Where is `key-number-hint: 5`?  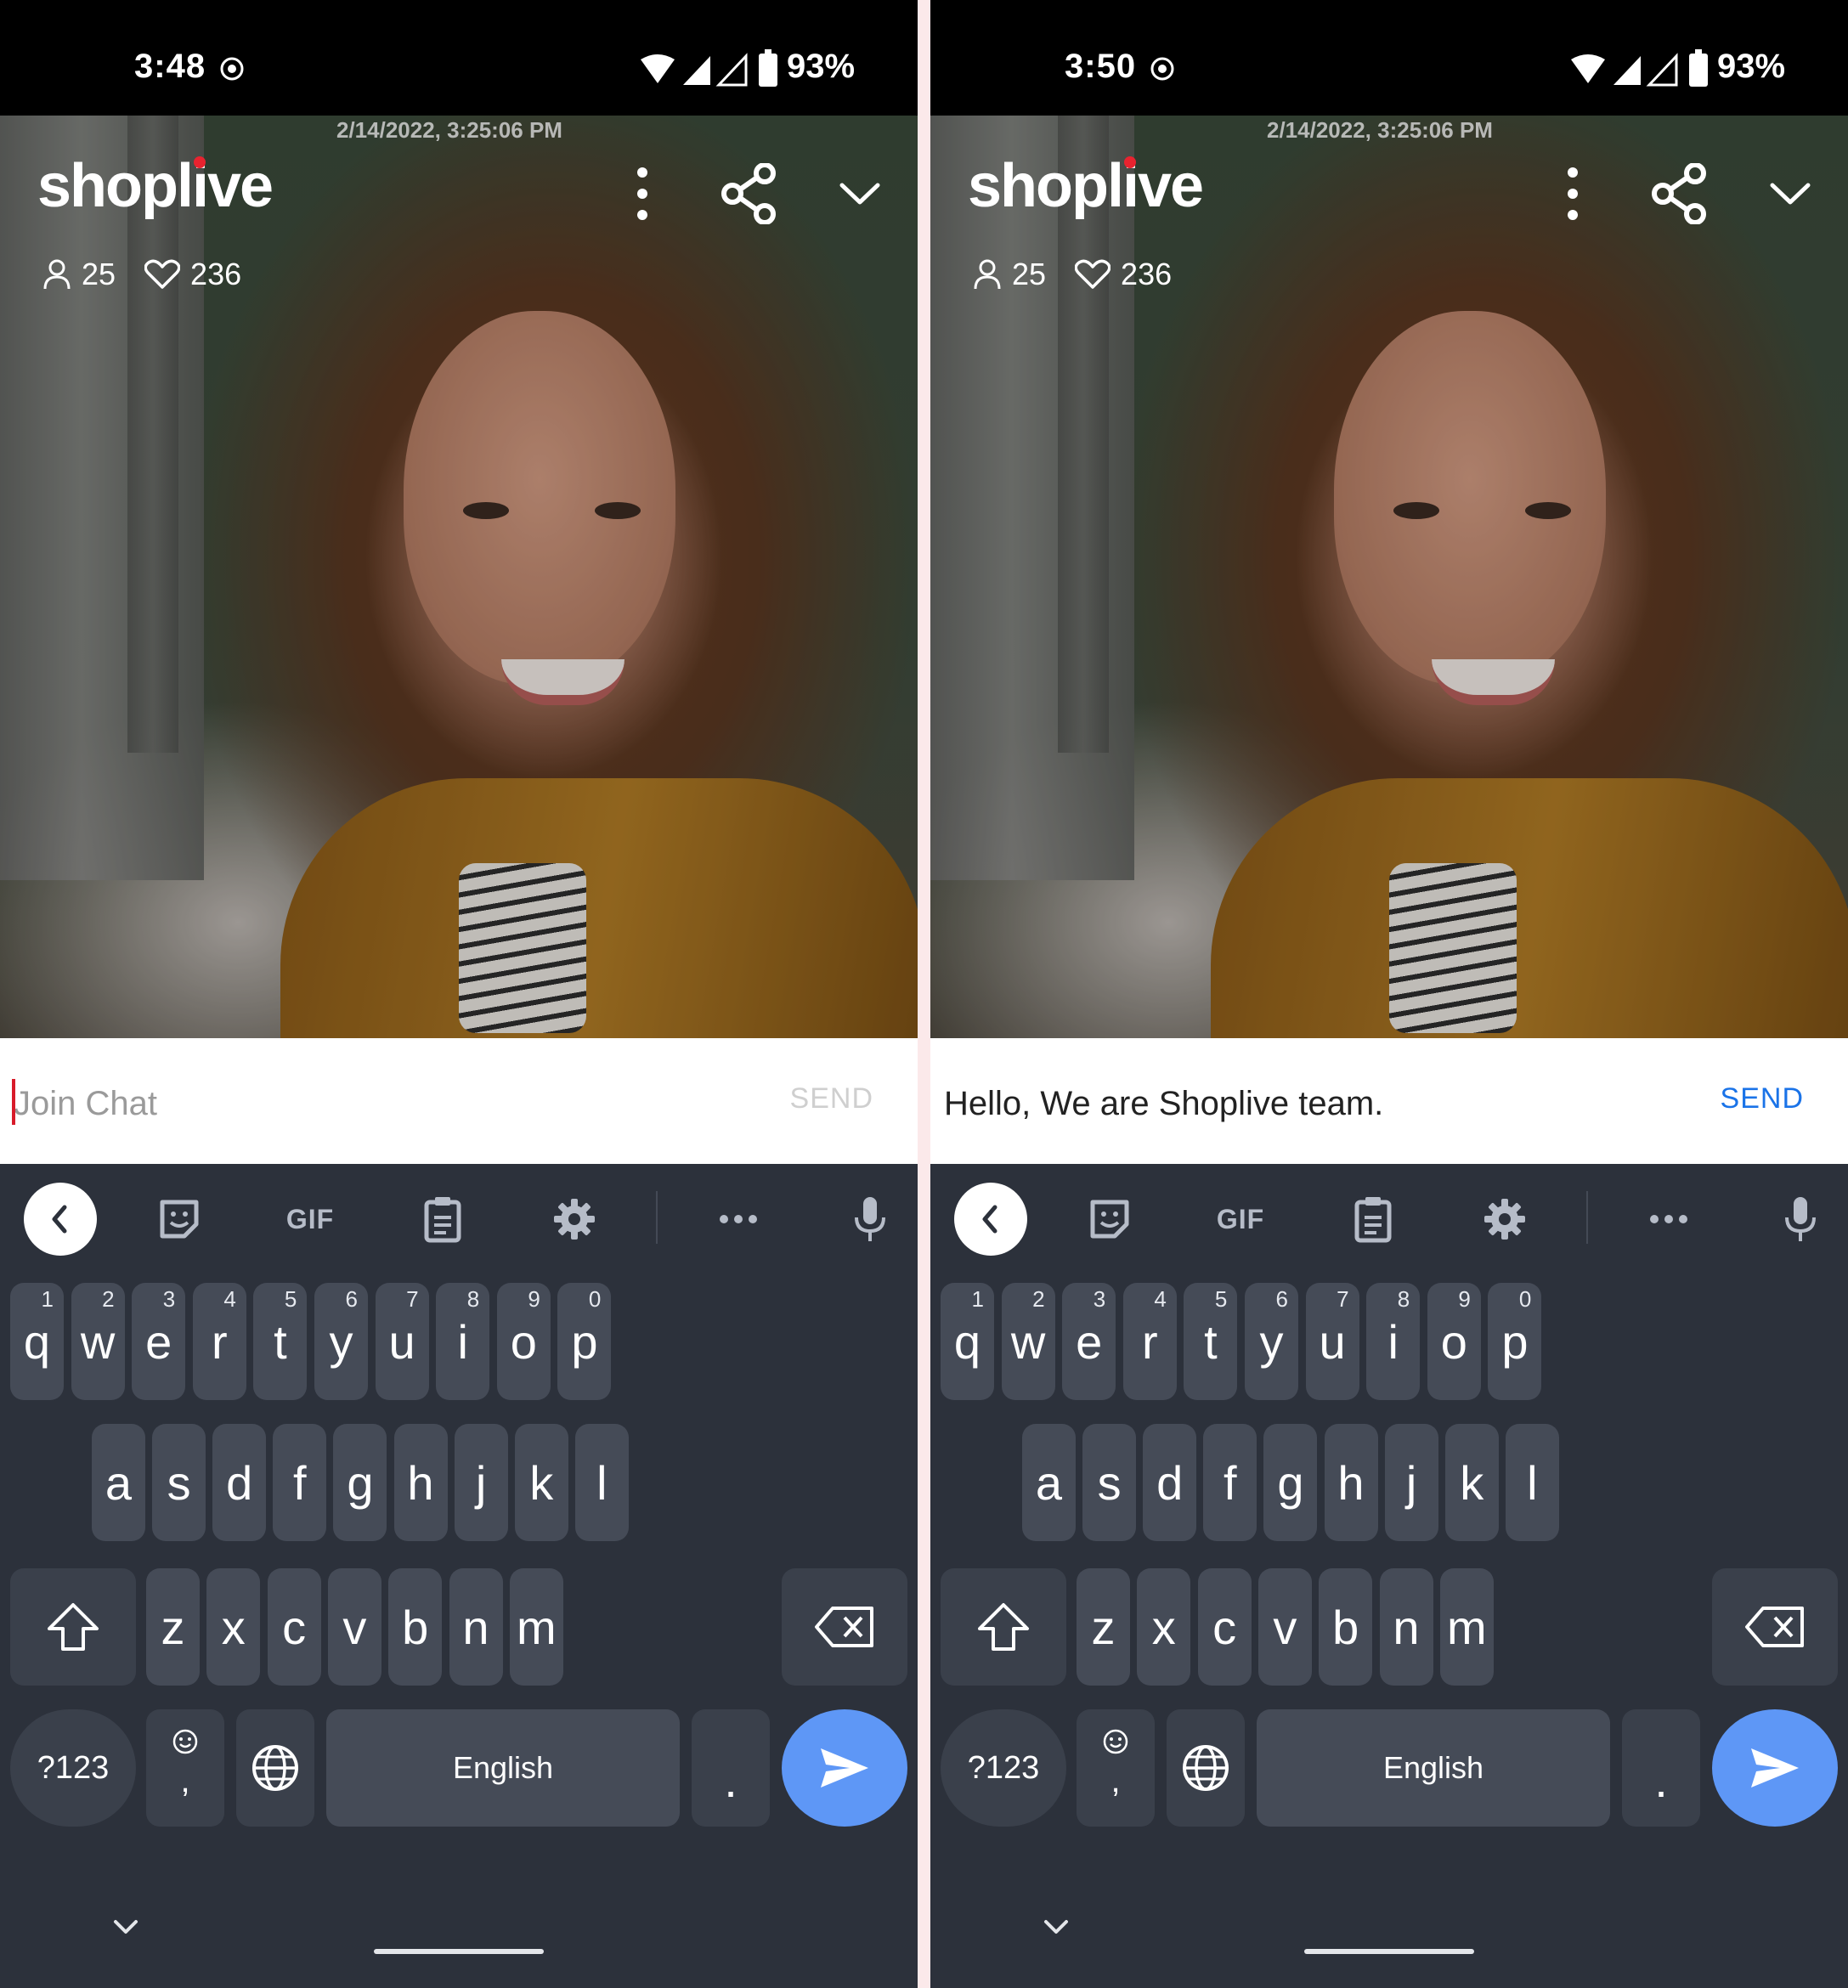
key-number-hint: 5 is located at coordinates (290, 1299).